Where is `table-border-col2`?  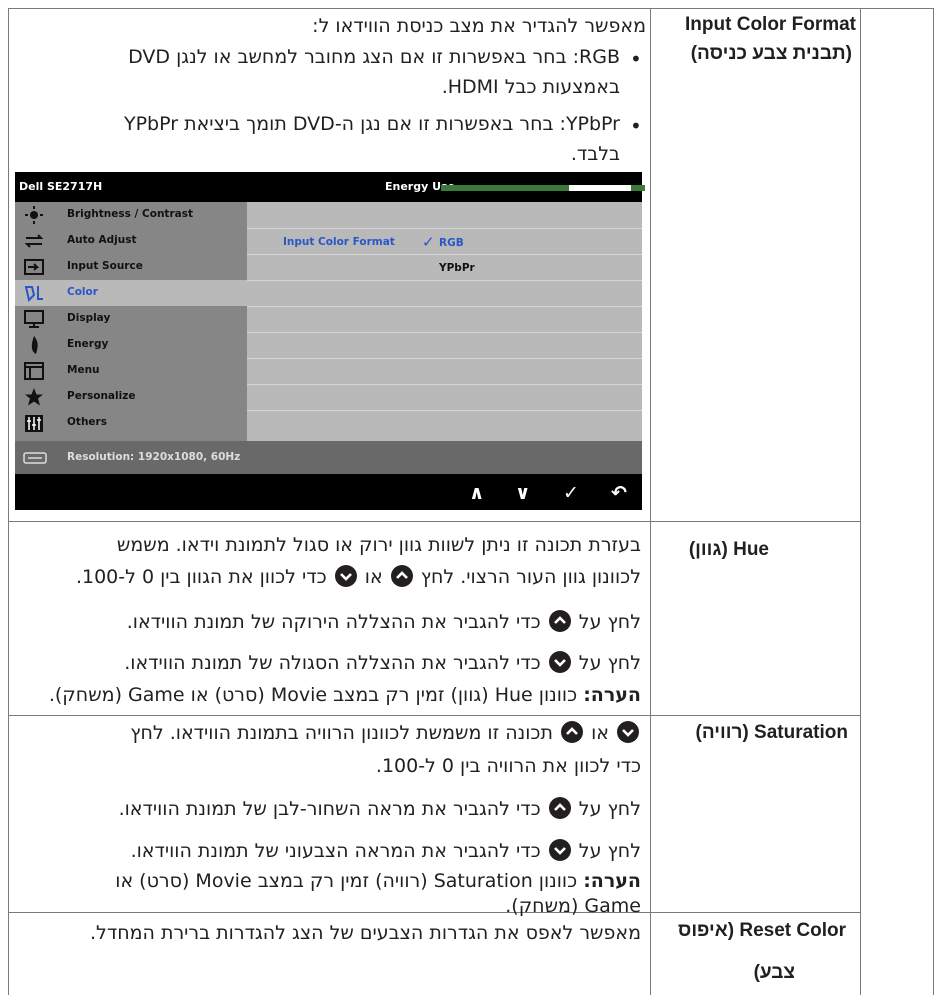
table-border-col2 is located at coordinates (860, 501).